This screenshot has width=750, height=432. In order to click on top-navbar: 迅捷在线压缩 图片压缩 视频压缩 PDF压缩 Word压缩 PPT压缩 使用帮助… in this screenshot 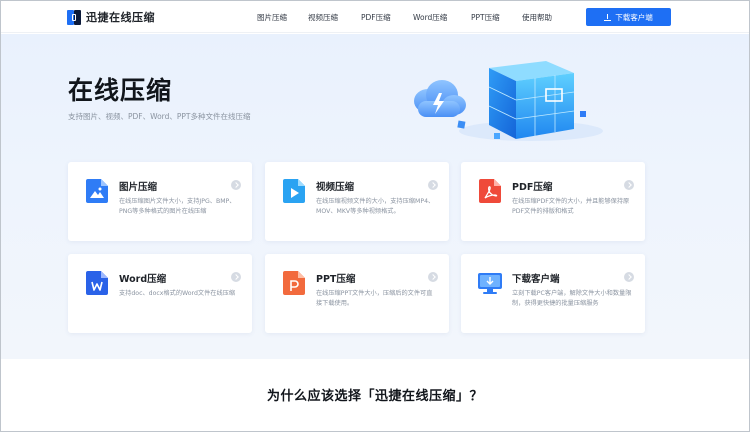, I will do `click(375, 17)`.